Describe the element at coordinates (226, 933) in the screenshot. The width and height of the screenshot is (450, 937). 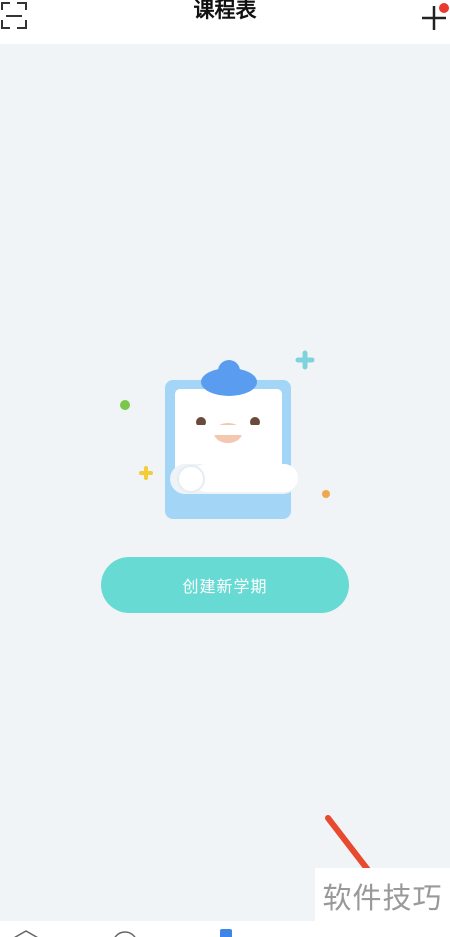
I see `schedule-icon` at that location.